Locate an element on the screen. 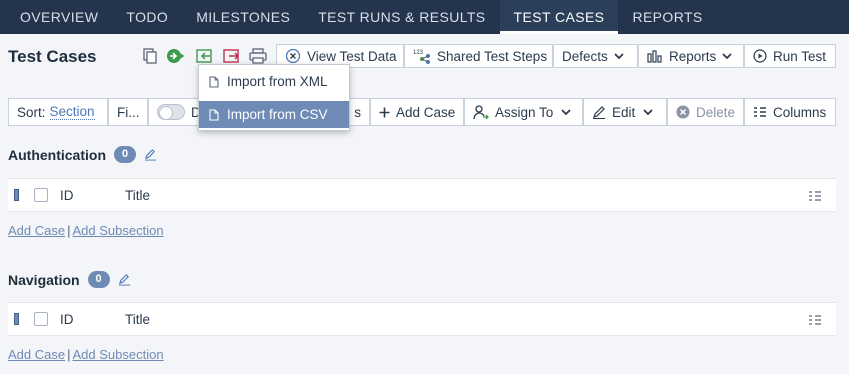 The width and height of the screenshot is (849, 374). section-name: Navigation is located at coordinates (44, 279).